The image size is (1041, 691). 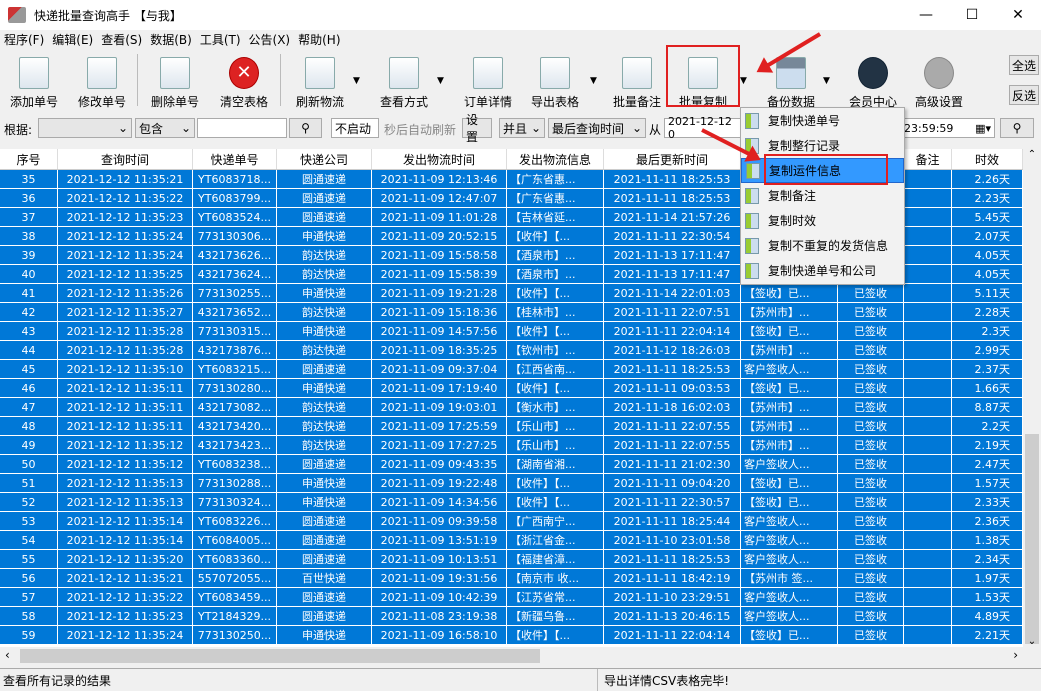 What do you see at coordinates (1015, 655) in the screenshot?
I see `scroll-right-icon: ›` at bounding box center [1015, 655].